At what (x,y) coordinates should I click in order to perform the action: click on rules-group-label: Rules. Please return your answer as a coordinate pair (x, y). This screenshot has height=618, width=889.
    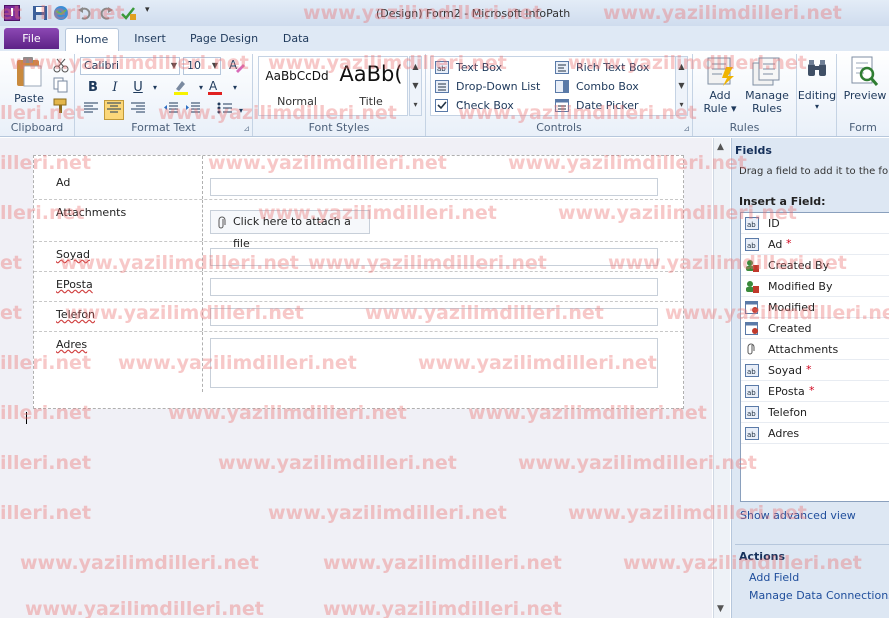
    Looking at the image, I should click on (744, 127).